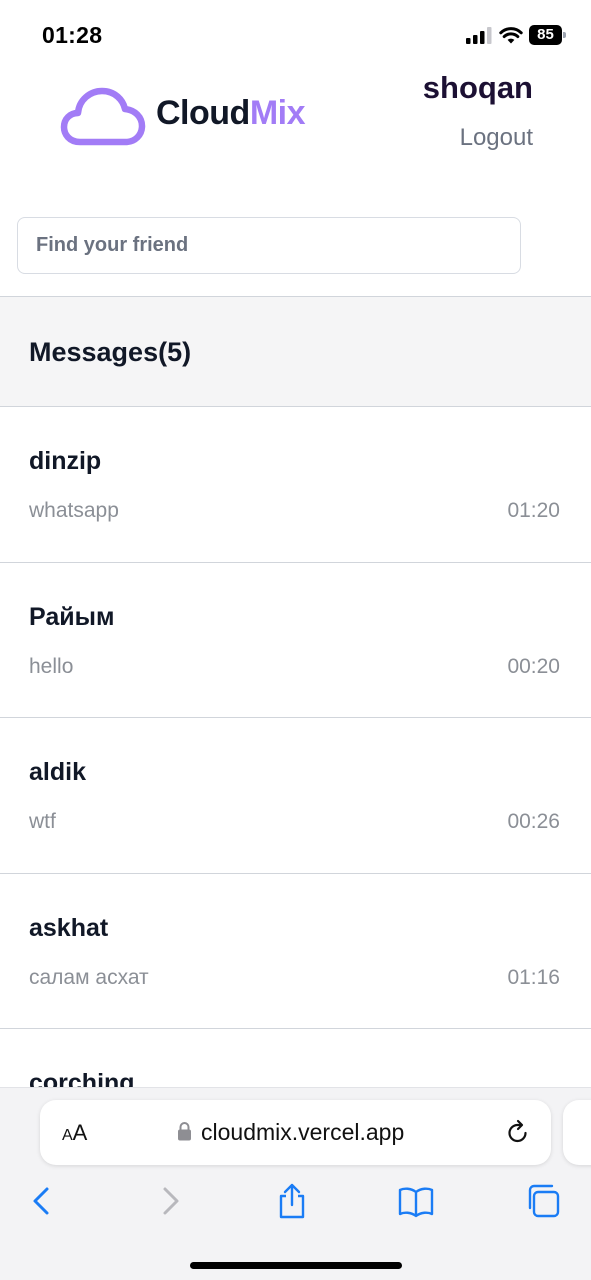 The width and height of the screenshot is (591, 1280). What do you see at coordinates (479, 35) in the screenshot?
I see `cellular-signal-icon` at bounding box center [479, 35].